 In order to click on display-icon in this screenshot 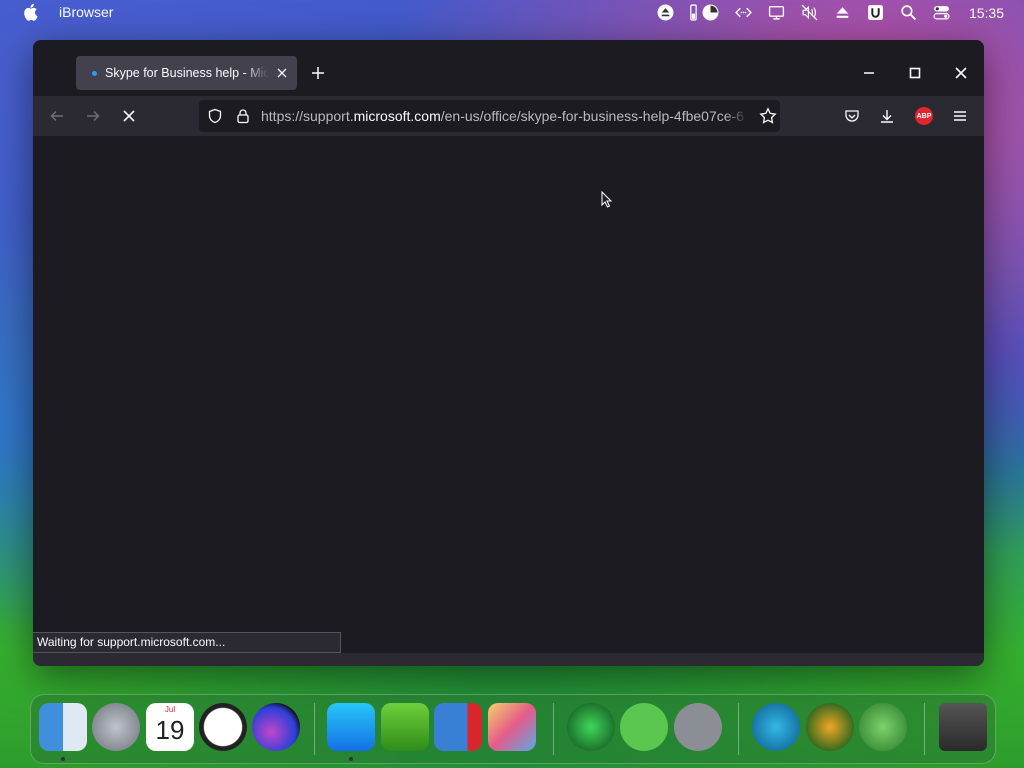, I will do `click(777, 13)`.